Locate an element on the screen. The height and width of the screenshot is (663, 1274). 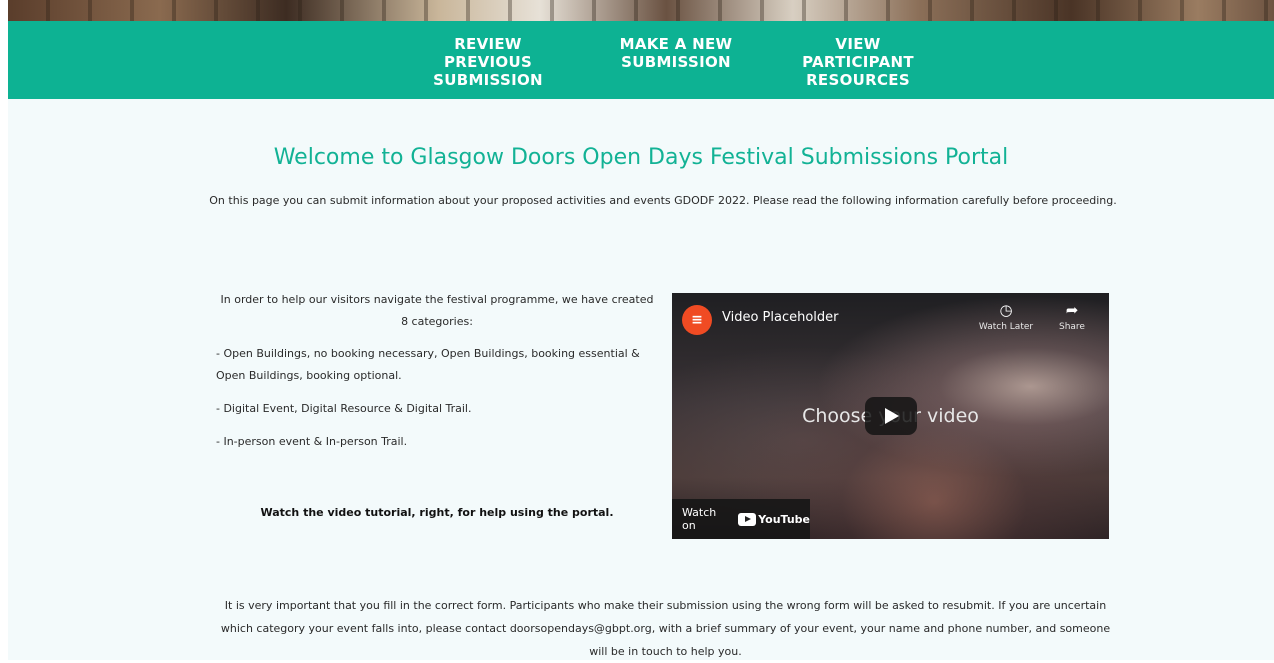
nav-make-new-submission: MAKE A NEW SUBMISSION is located at coordinates (676, 53).